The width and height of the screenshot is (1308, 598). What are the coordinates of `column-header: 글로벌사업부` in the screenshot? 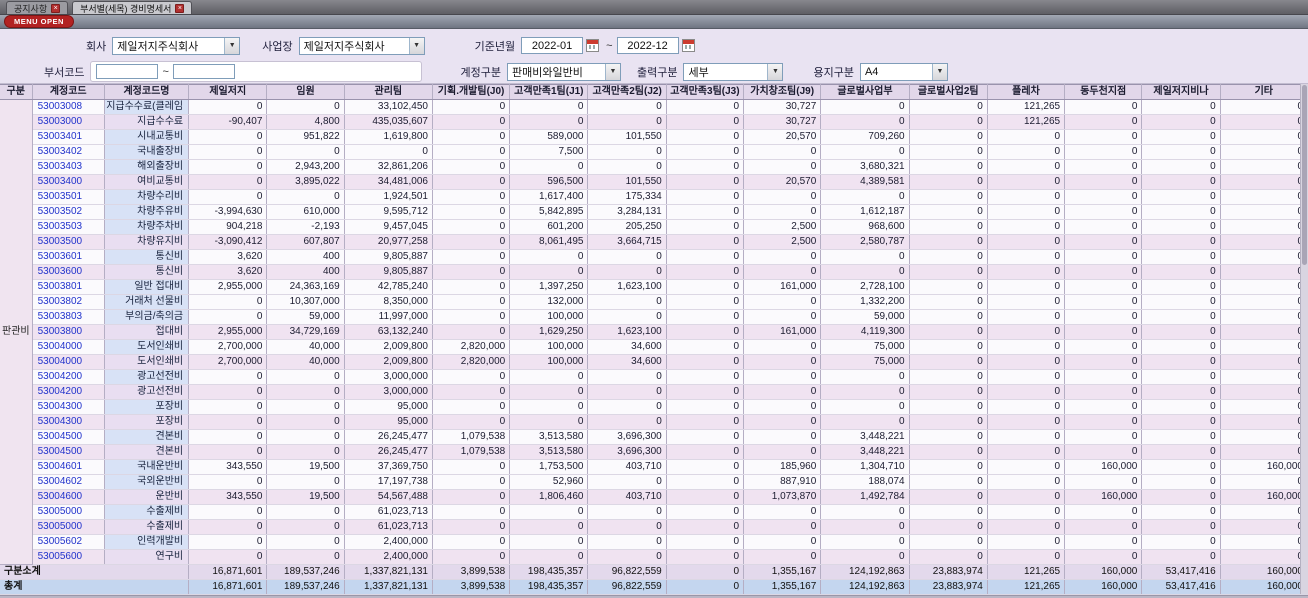 It's located at (865, 92).